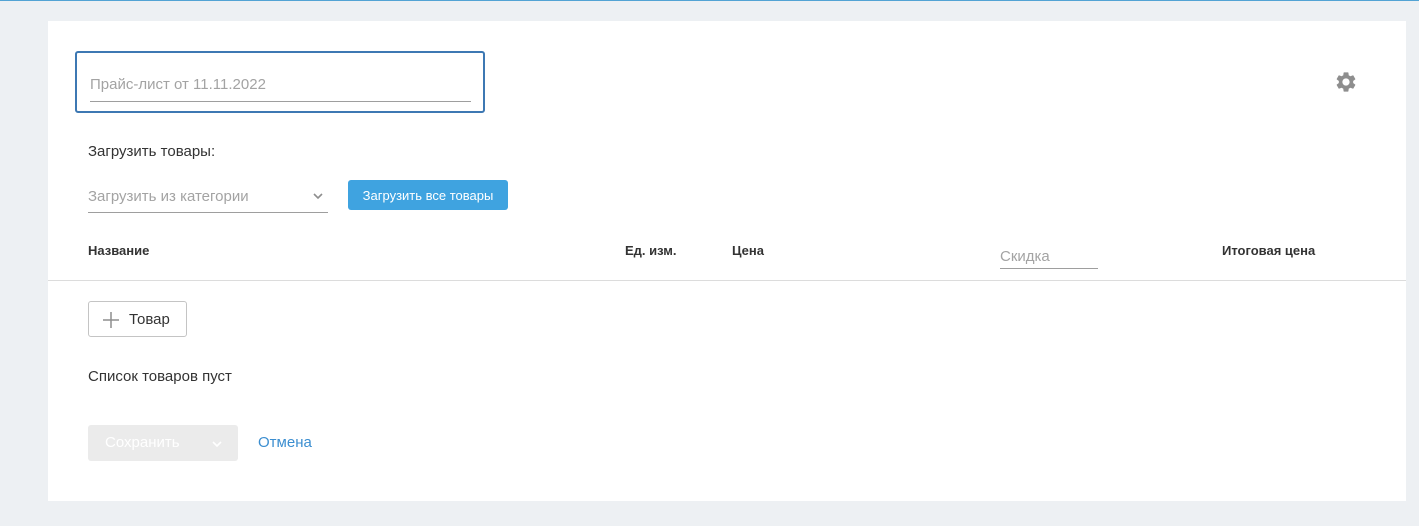 This screenshot has height=526, width=1419. What do you see at coordinates (152, 151) in the screenshot?
I see `load-products-label: Загрузить товары:` at bounding box center [152, 151].